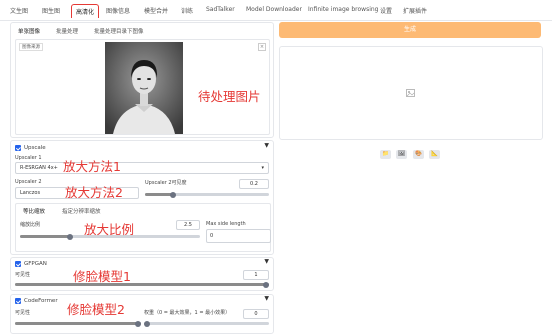 The width and height of the screenshot is (552, 334). Describe the element at coordinates (41, 301) in the screenshot. I see `codeformer-title: CodeFormer` at that location.